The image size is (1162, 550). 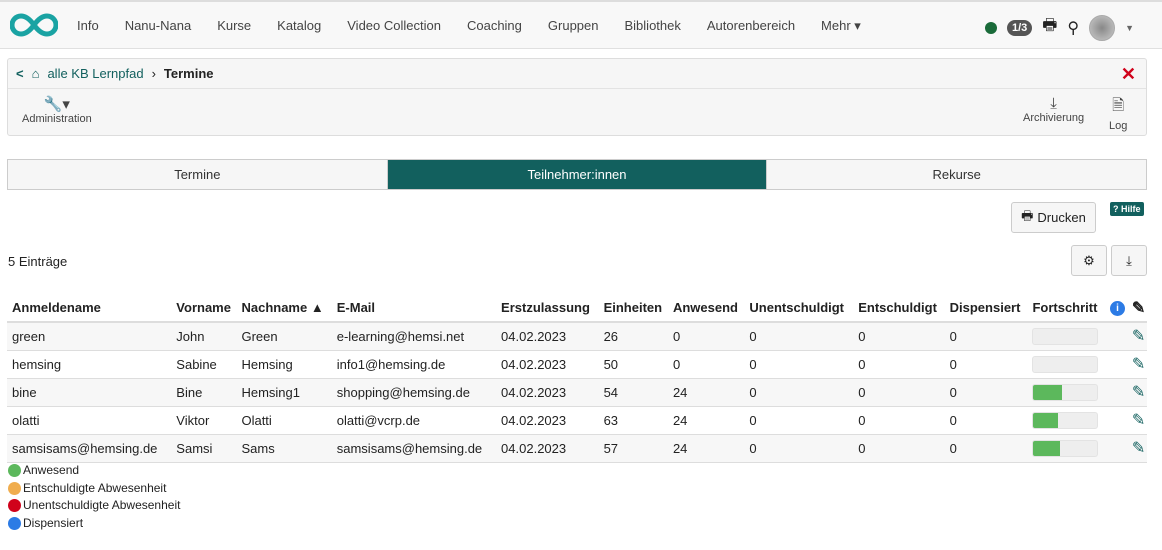 What do you see at coordinates (299, 25) in the screenshot?
I see `nav-item: Katalog` at bounding box center [299, 25].